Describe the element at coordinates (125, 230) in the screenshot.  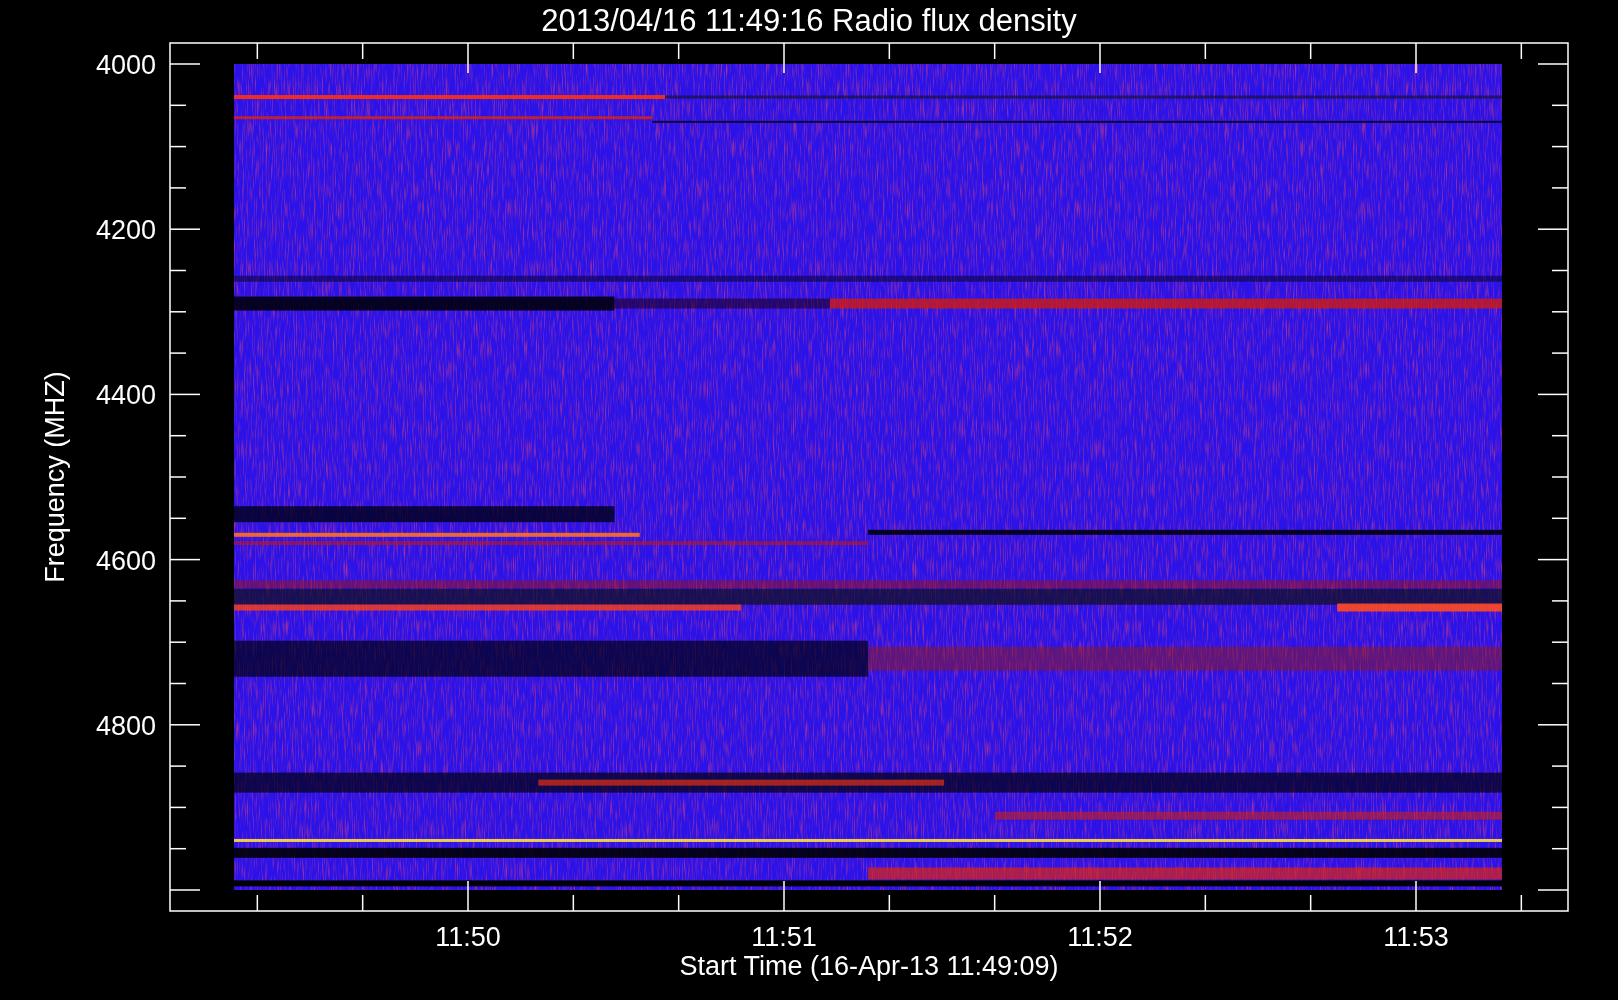
I see `axis-tick-label: 4200` at that location.